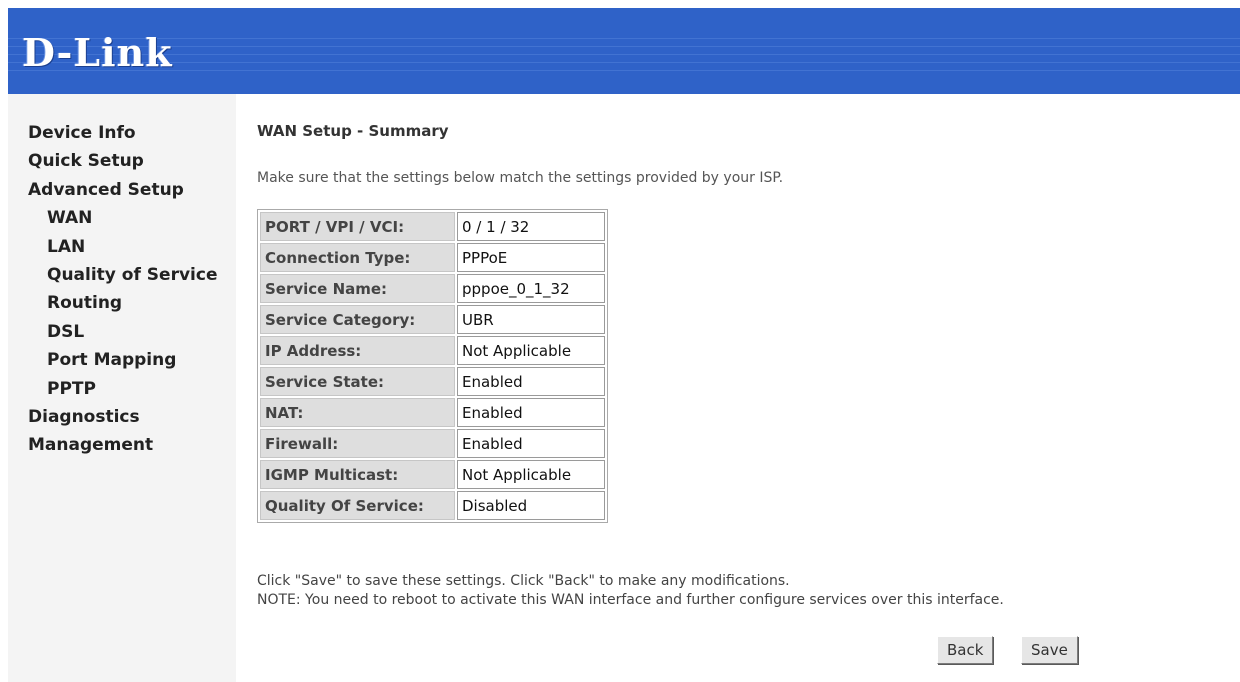 Image resolution: width=1240 pixels, height=682 pixels. Describe the element at coordinates (357, 505) in the screenshot. I see `summary-key: Quality Of Service:` at that location.